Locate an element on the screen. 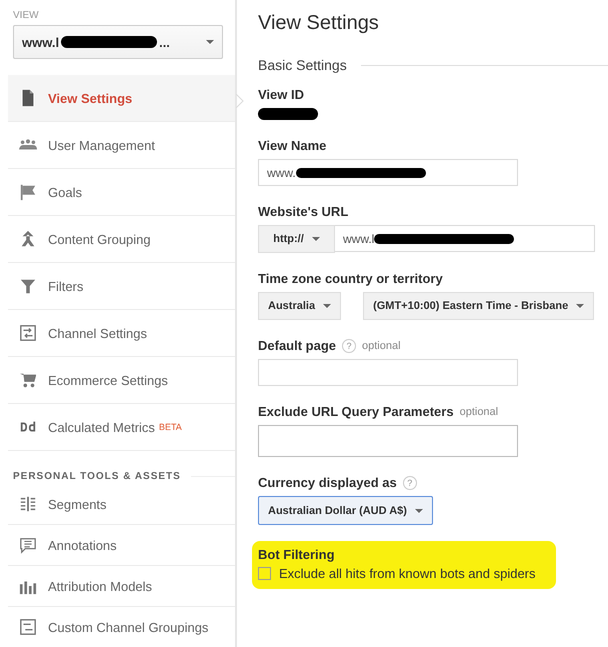 The width and height of the screenshot is (608, 647). sidebar-item: Content Grouping is located at coordinates (121, 239).